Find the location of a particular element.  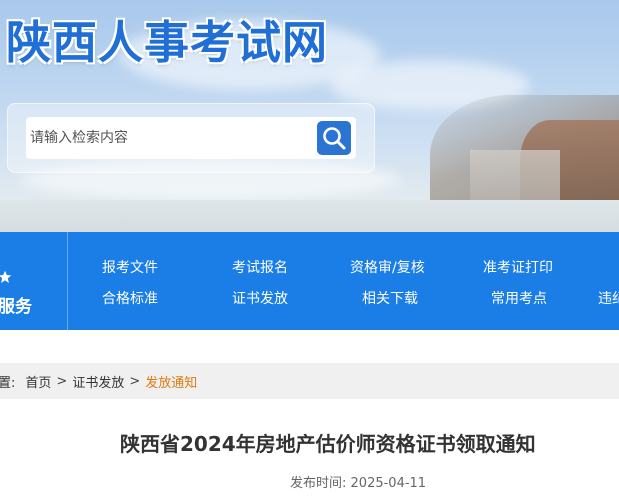

nav-item-exam-documents: 报考文件 is located at coordinates (130, 267).